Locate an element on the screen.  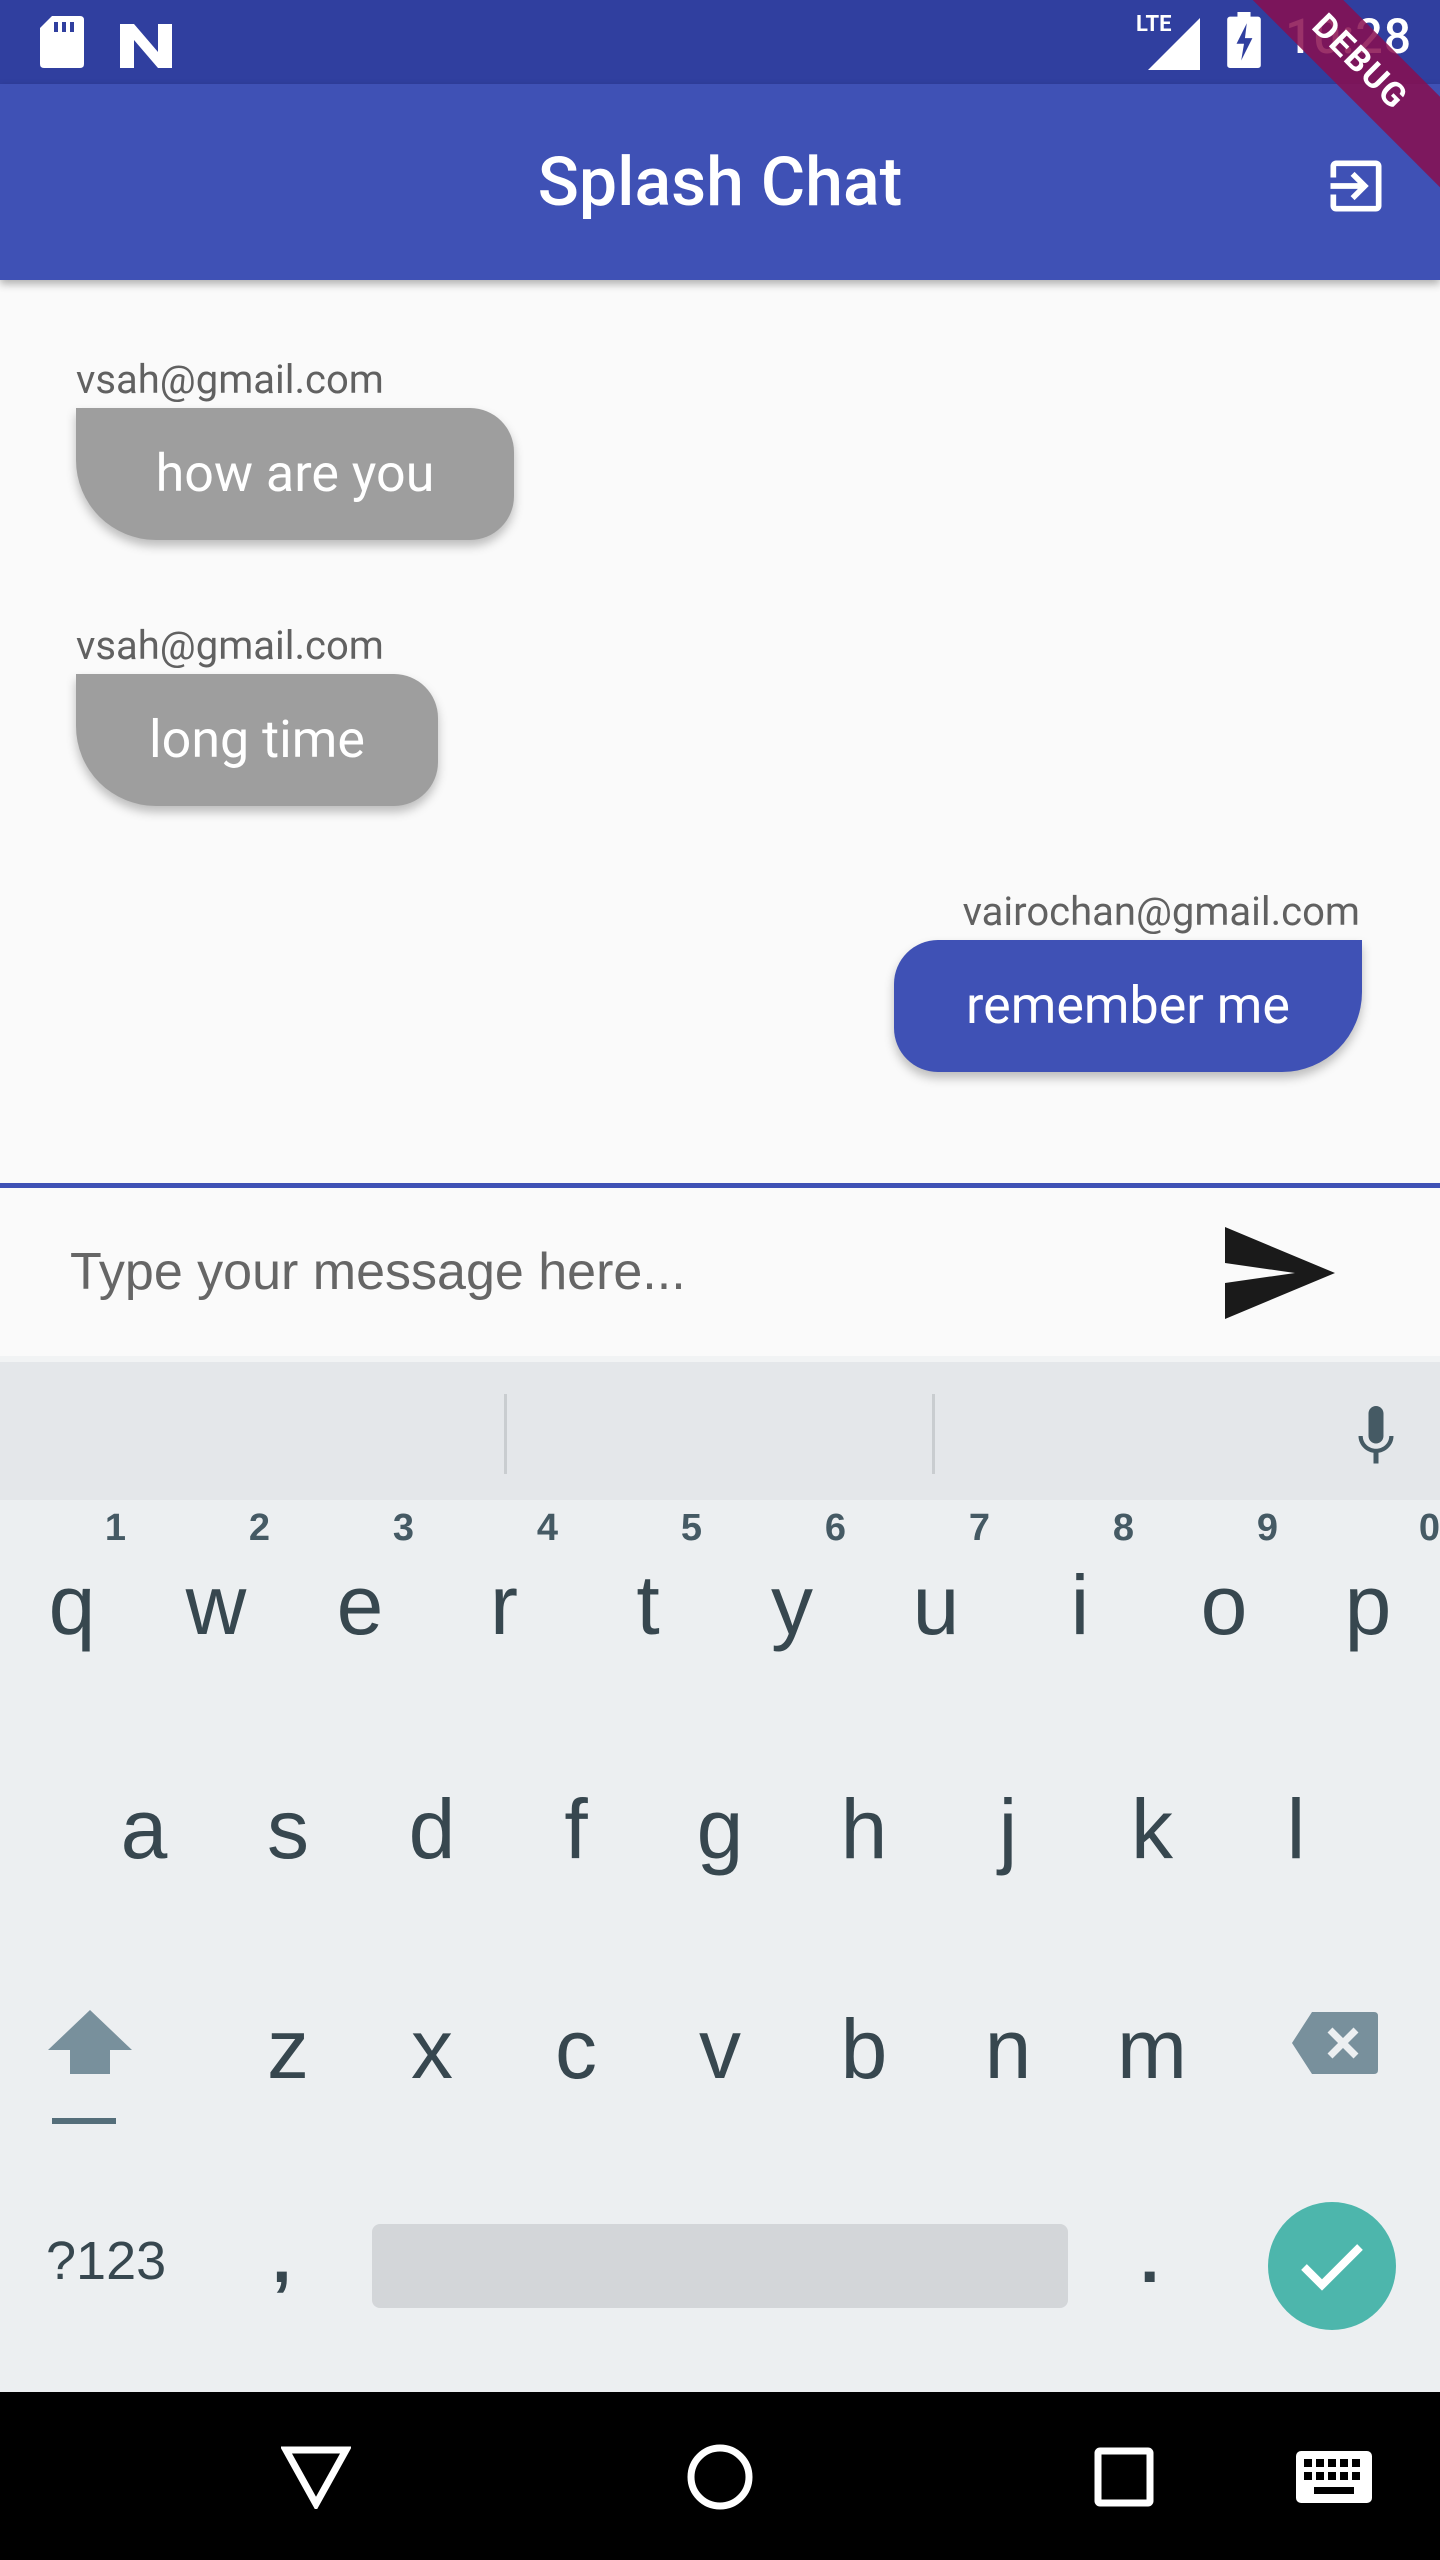
logout-button is located at coordinates (1356, 186).